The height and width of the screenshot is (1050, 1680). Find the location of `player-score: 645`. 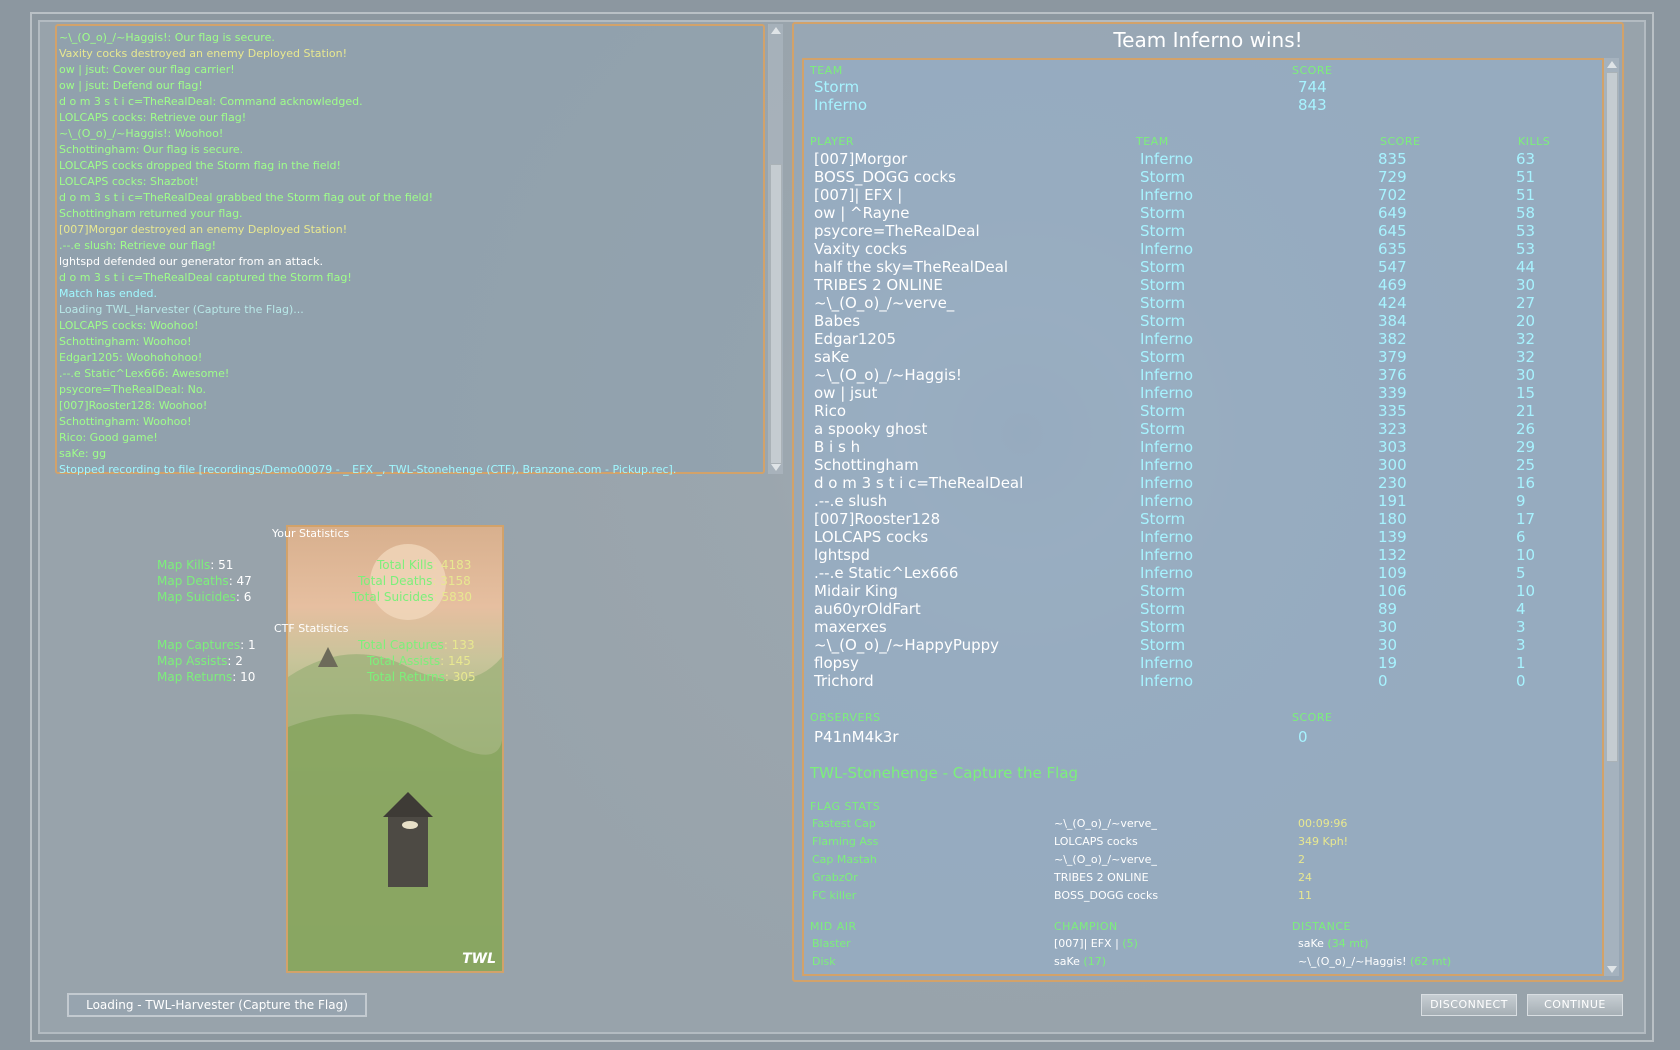

player-score: 645 is located at coordinates (1392, 231).